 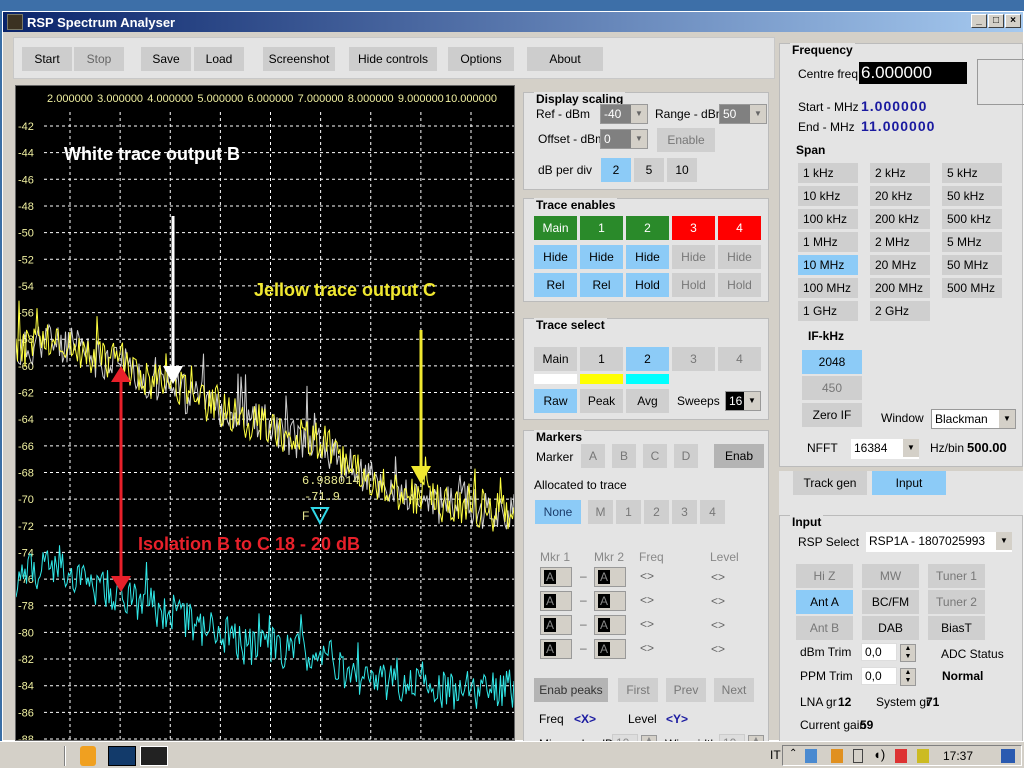 What do you see at coordinates (828, 288) in the screenshot?
I see `span-100-mhz: 100 MHz` at bounding box center [828, 288].